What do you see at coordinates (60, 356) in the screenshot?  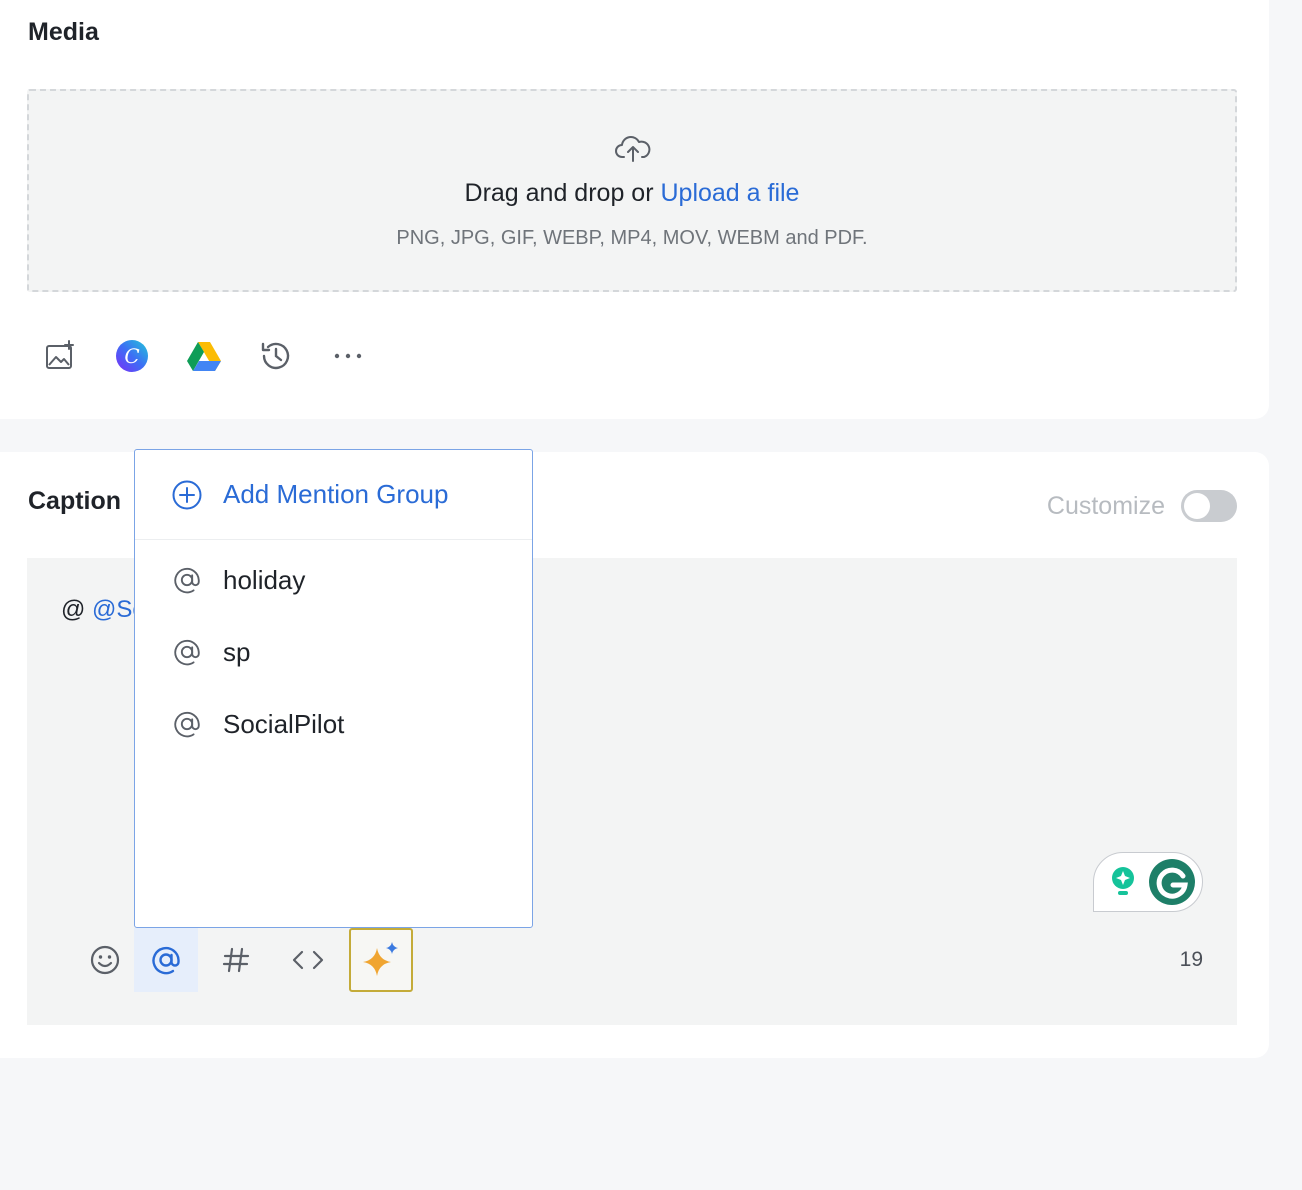 I see `add-image-icon` at bounding box center [60, 356].